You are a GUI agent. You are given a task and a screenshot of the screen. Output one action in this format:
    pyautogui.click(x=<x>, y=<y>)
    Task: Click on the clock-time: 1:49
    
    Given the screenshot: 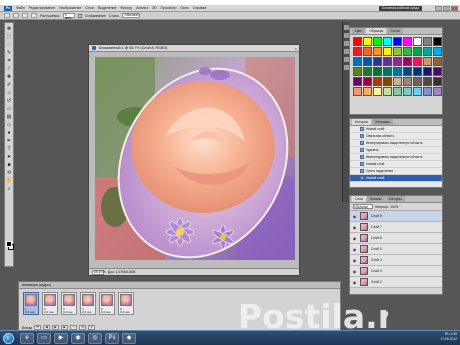 What is the action you would take?
    pyautogui.click(x=454, y=334)
    